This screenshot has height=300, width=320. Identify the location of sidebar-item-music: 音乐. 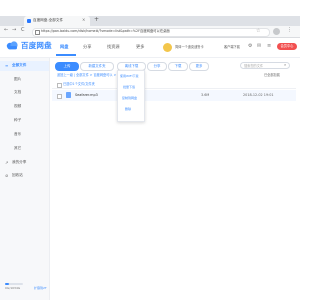
(17, 134).